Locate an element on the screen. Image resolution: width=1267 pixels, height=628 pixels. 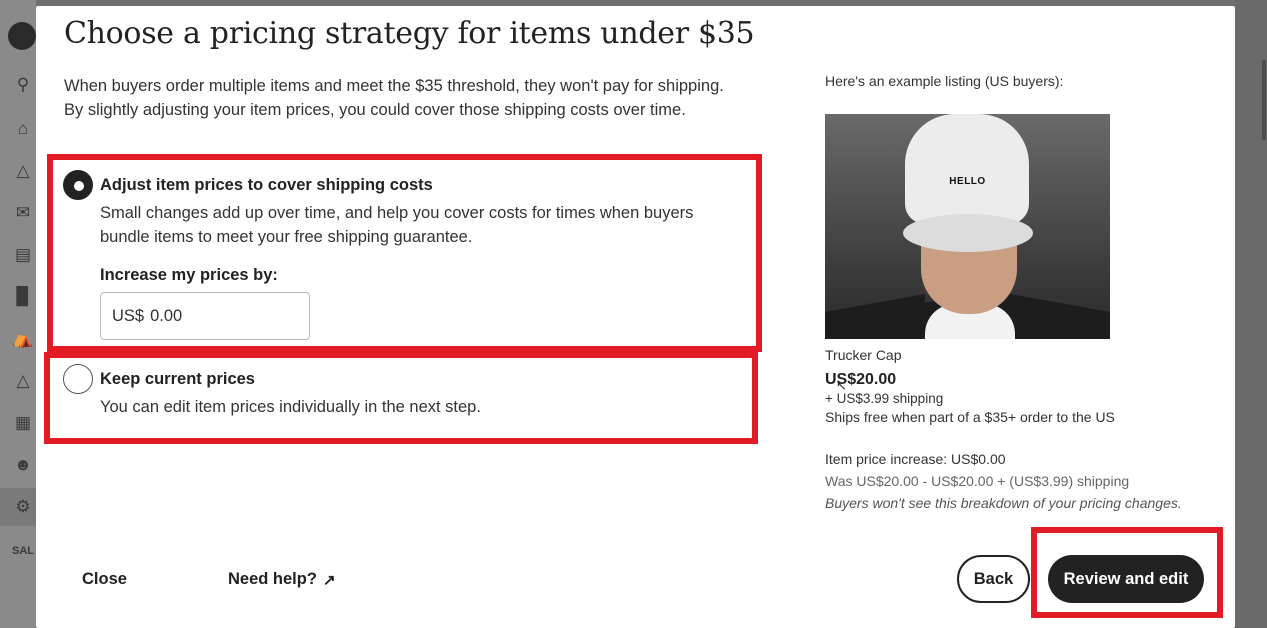
need-help-link: Need help? ↗ is located at coordinates (282, 579).